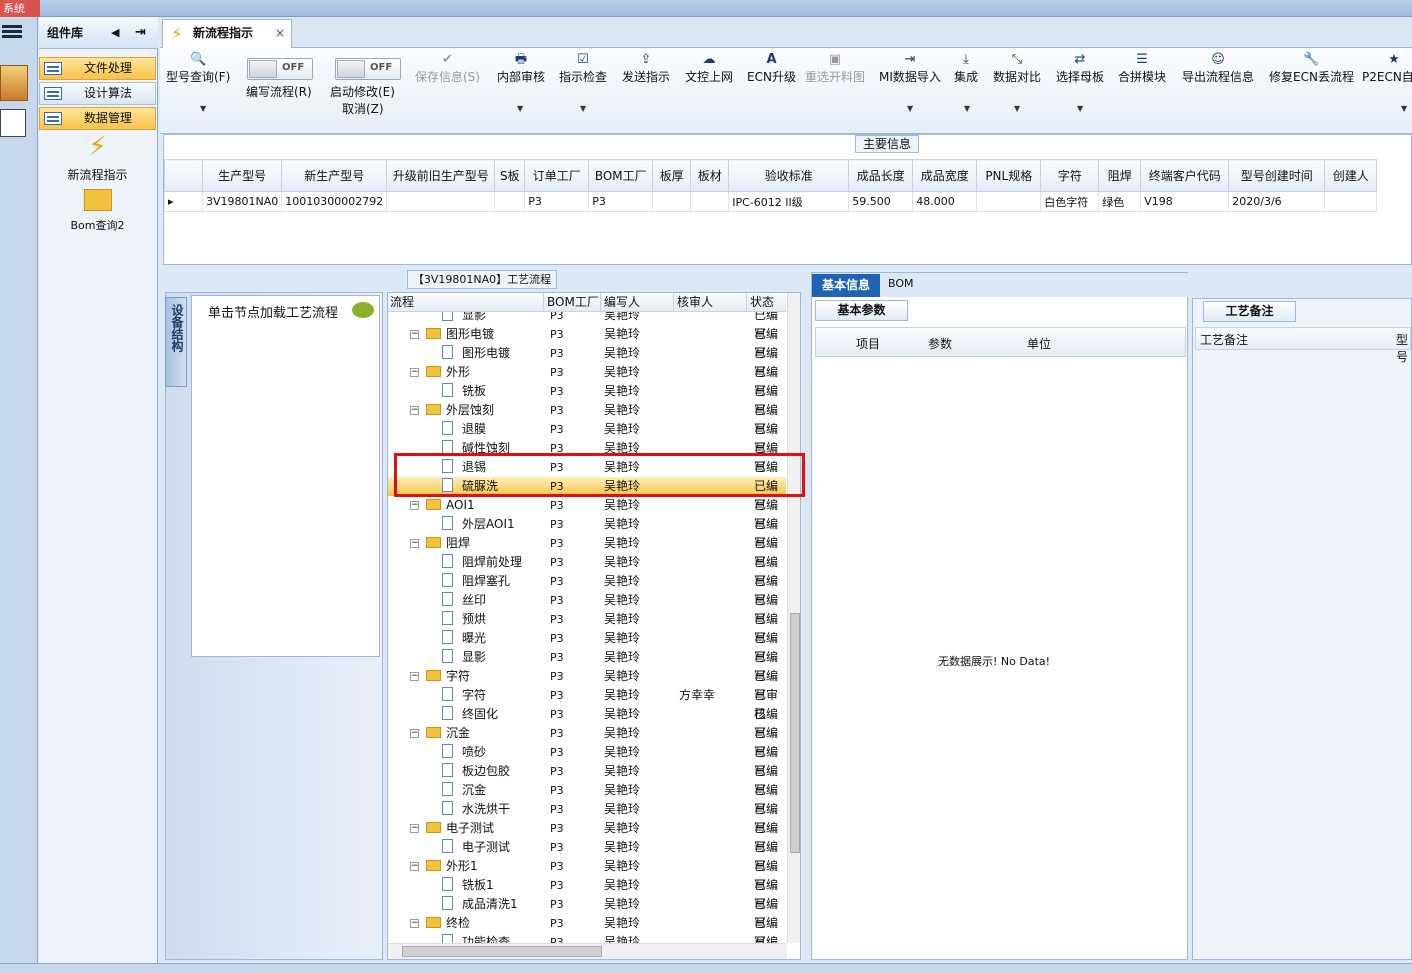 Image resolution: width=1412 pixels, height=973 pixels. What do you see at coordinates (583, 68) in the screenshot?
I see `check-instruction-button: ☑ 指示检查` at bounding box center [583, 68].